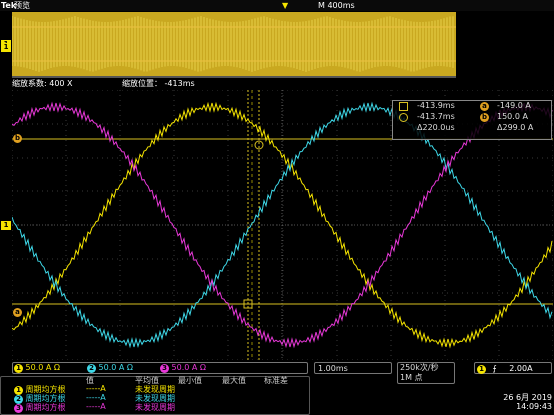 Image resolution: width=554 pixels, height=415 pixels. I want to click on meas-header-min: 最小值, so click(190, 380).